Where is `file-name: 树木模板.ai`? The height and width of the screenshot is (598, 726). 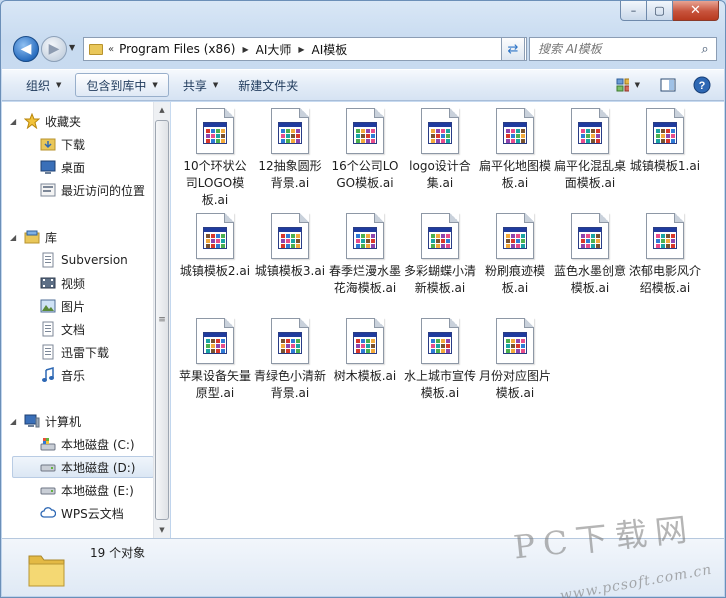 file-name: 树木模板.ai is located at coordinates (365, 376).